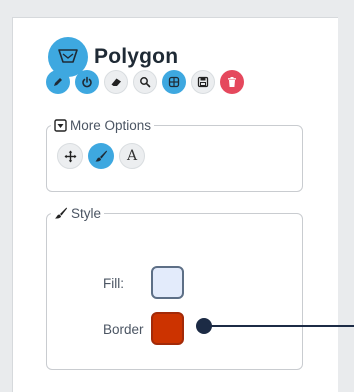 This screenshot has width=354, height=392. I want to click on text-button: A, so click(132, 156).